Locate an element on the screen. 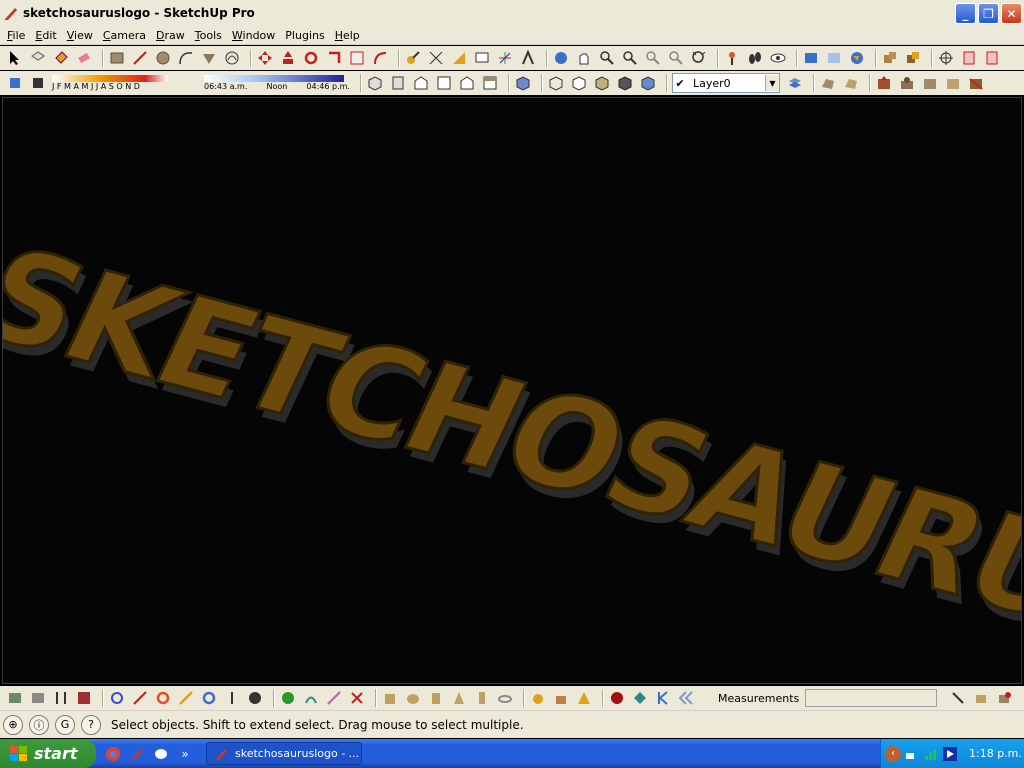 The height and width of the screenshot is (768, 1024). flip-edge-icon is located at coordinates (976, 83).